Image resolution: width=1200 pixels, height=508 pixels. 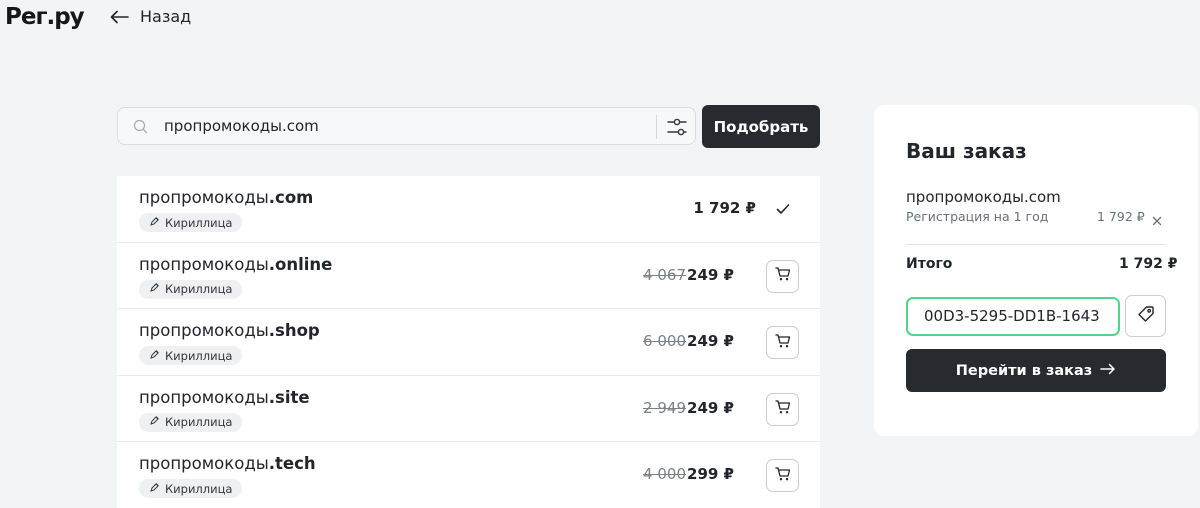 I want to click on domain-row: пропромокоды.shop Кириллица 6 000 249 ₽, so click(x=468, y=342).